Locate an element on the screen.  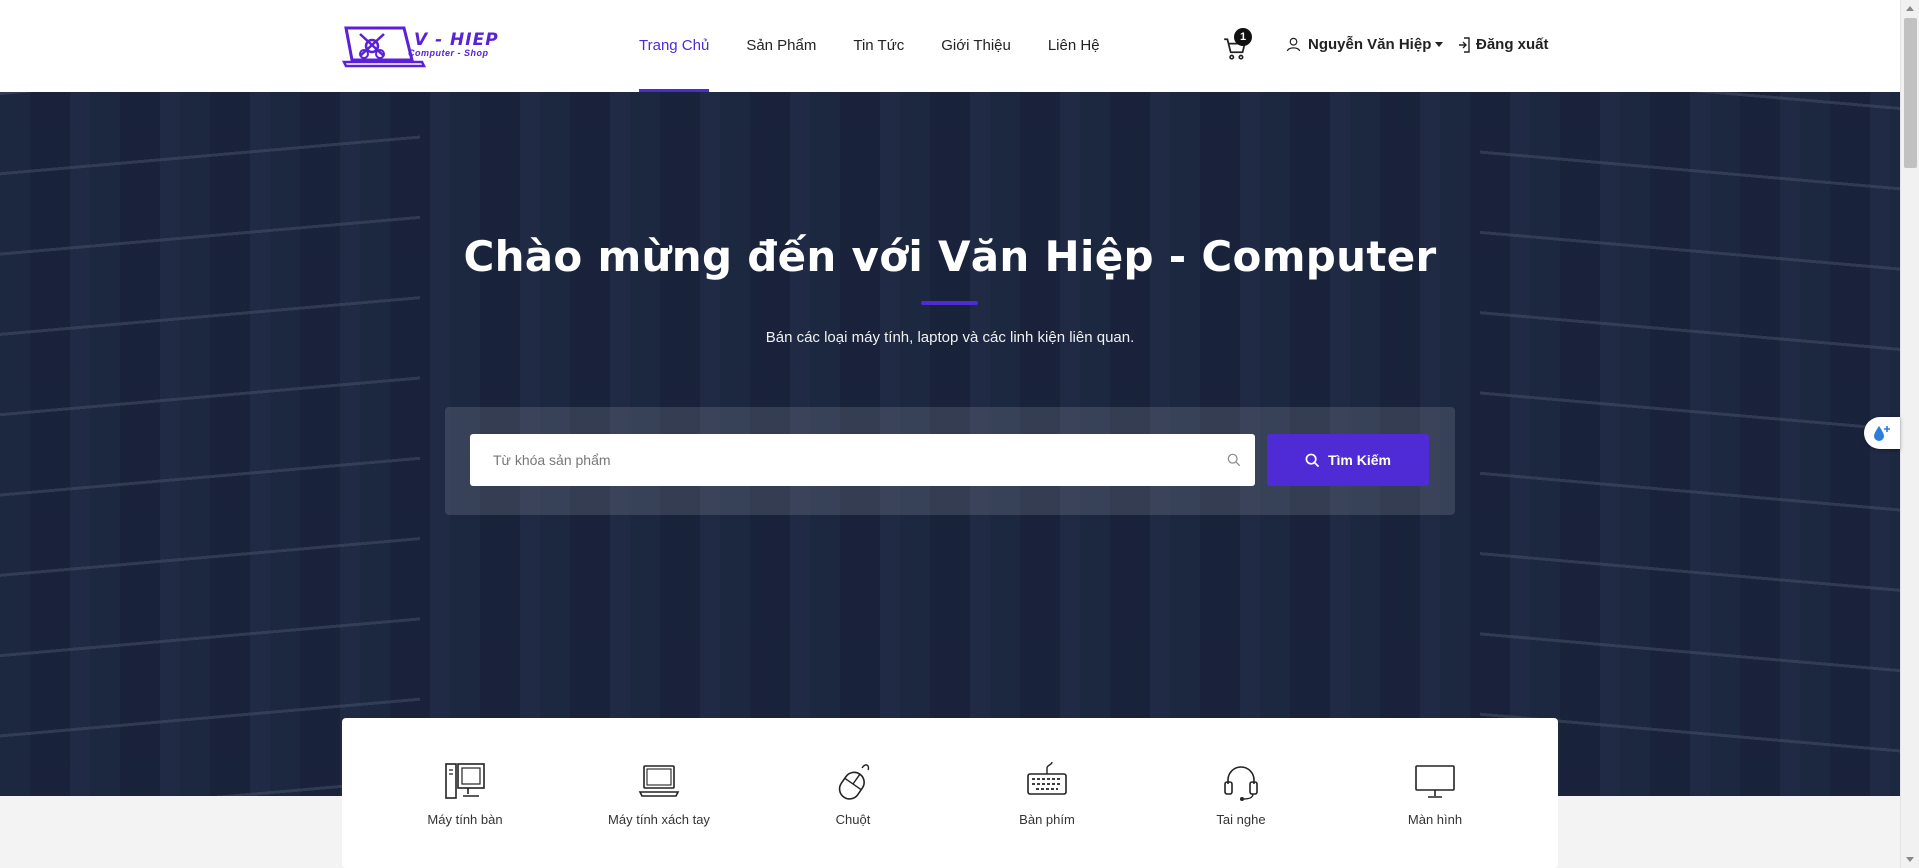
category-desktop: Máy tính bàn is located at coordinates (465, 793).